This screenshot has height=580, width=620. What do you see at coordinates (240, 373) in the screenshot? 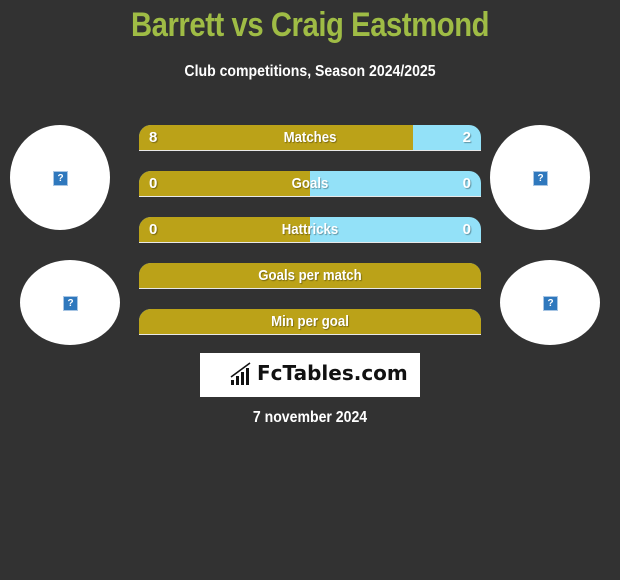
I see `bar-chart-icon` at bounding box center [240, 373].